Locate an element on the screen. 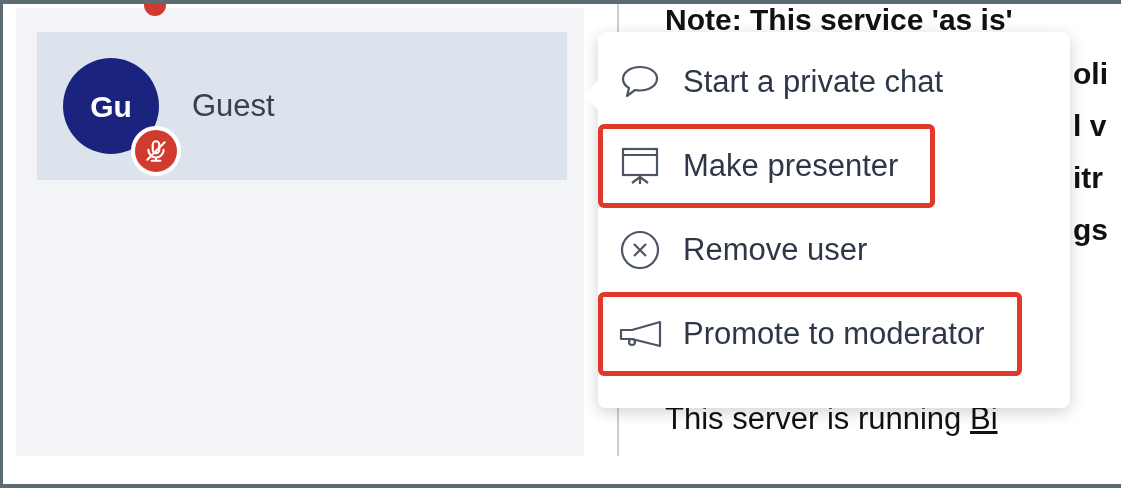 This screenshot has height=488, width=1121. menu-item: Start a private chat is located at coordinates (789, 82).